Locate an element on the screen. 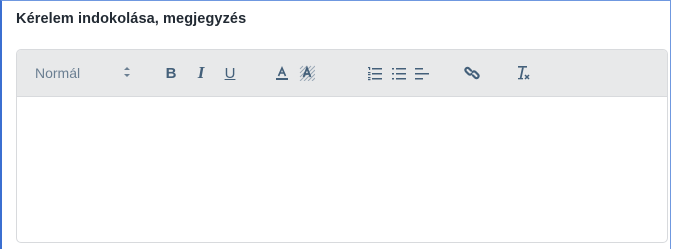  align-icon is located at coordinates (422, 73).